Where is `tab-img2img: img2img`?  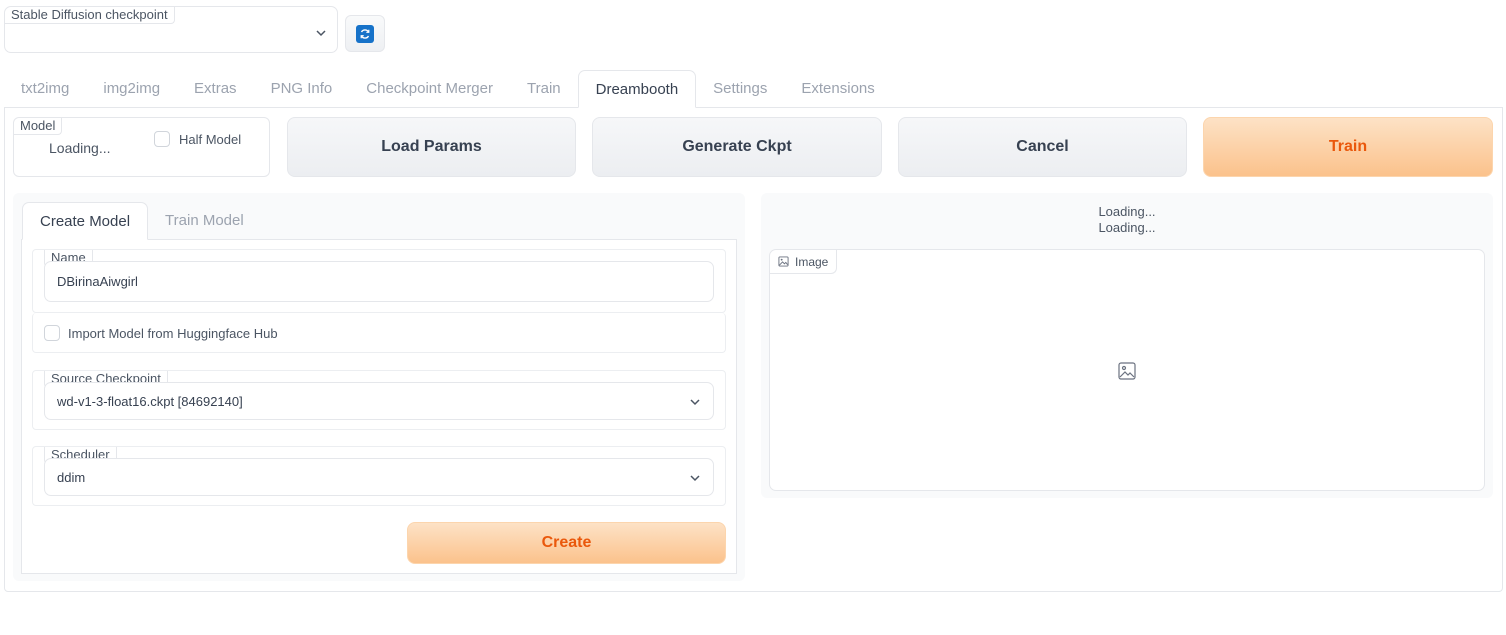 tab-img2img: img2img is located at coordinates (131, 89).